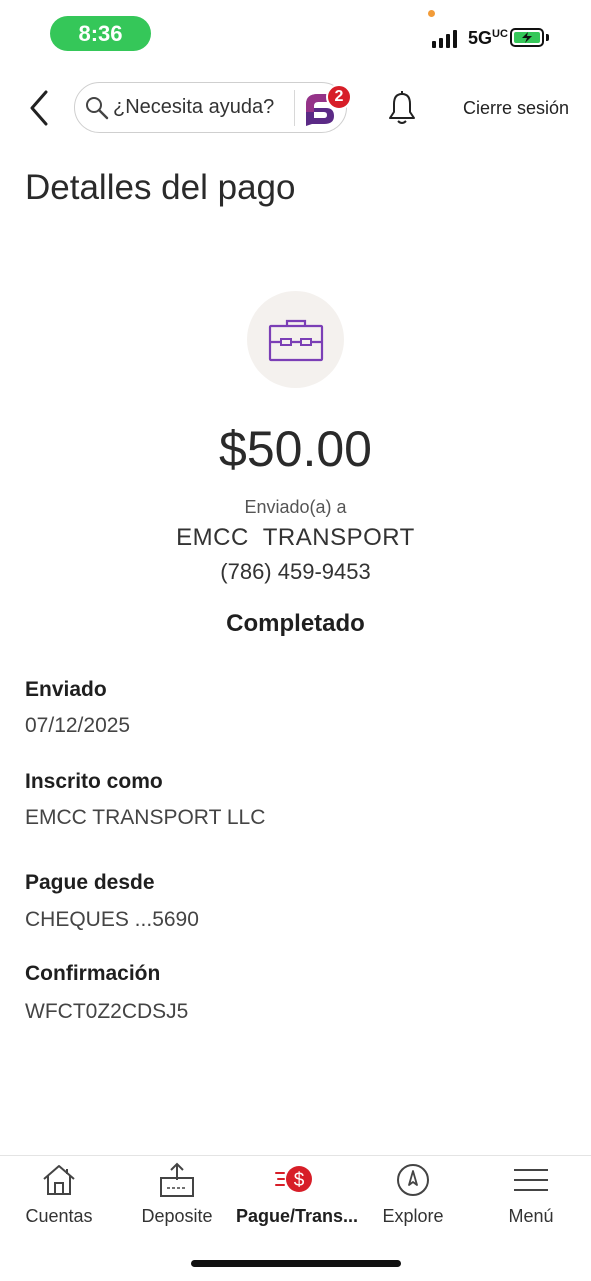 This screenshot has height=1281, width=591. I want to click on nav-item-explore: Explore, so click(413, 1193).